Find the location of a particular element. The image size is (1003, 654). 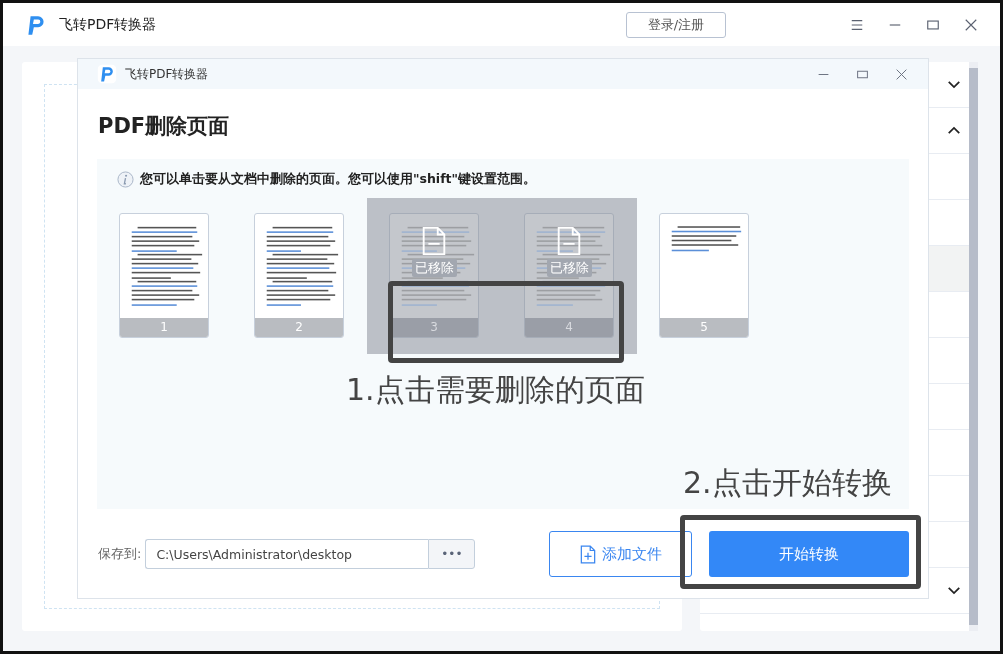

hint-text: 您可以单击要从文档中删除的页面。您可以使用"shift"键设置范围。 is located at coordinates (338, 179).